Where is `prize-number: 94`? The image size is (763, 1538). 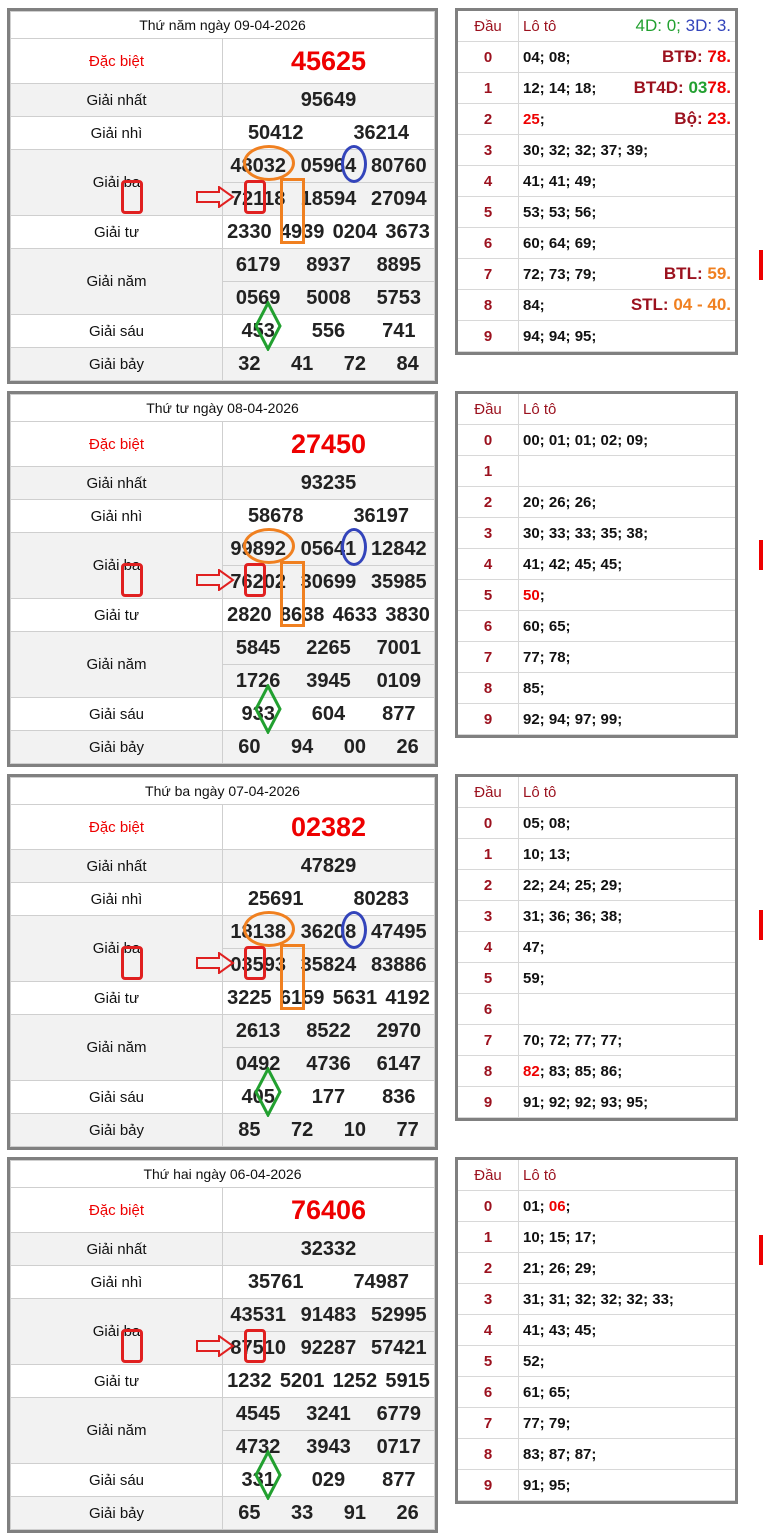
prize-number: 94 is located at coordinates (302, 746).